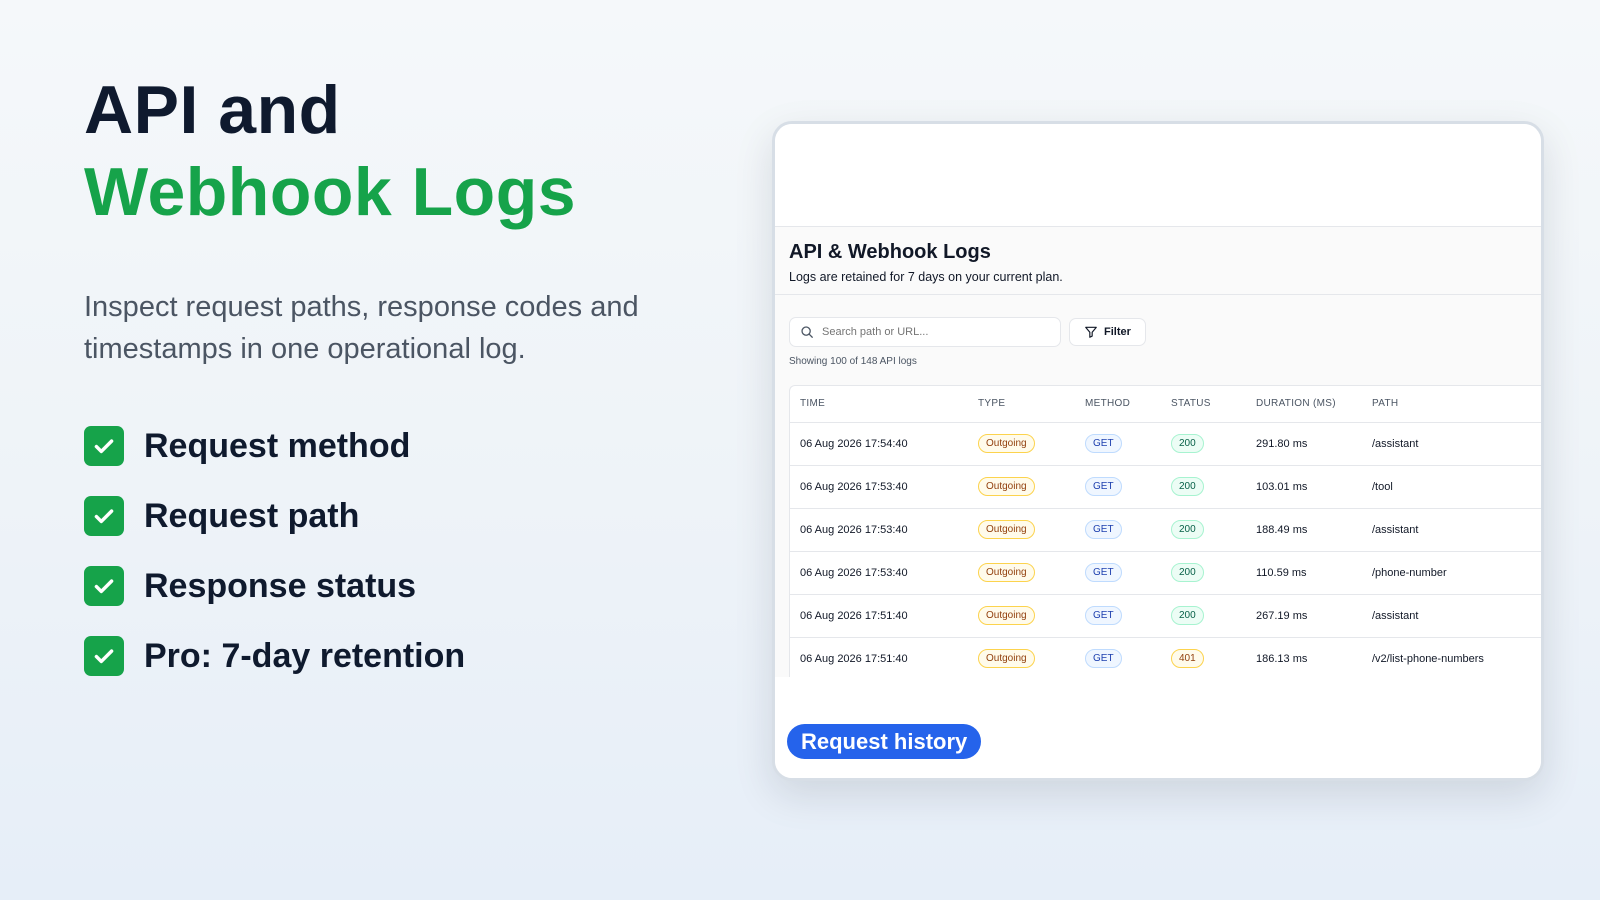 This screenshot has height=900, width=1600. Describe the element at coordinates (277, 445) in the screenshot. I see `feature-label: Request method` at that location.